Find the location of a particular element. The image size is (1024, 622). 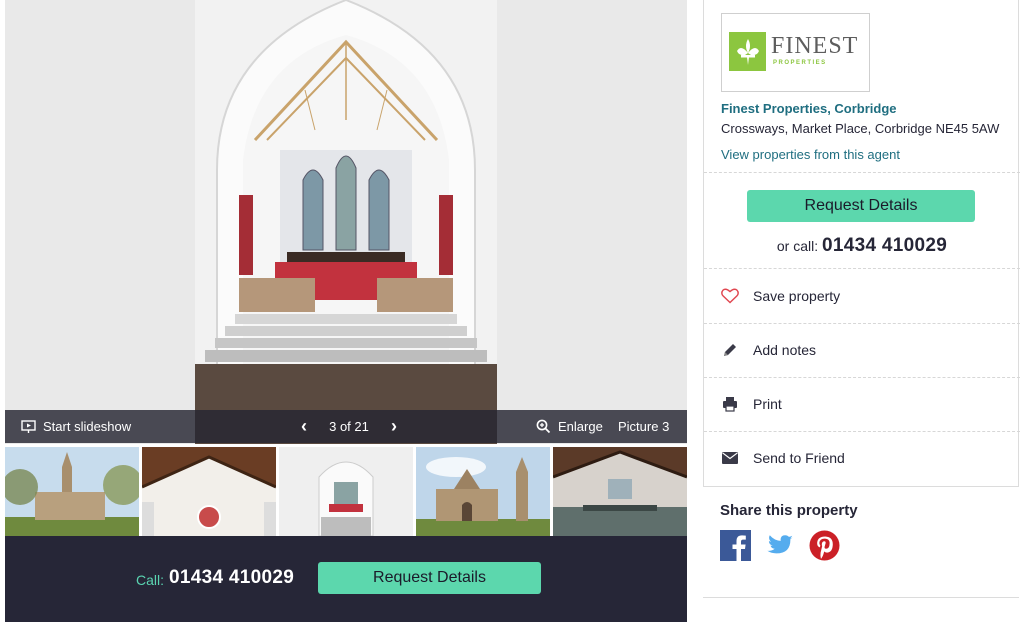

enlarge-label: Enlarge is located at coordinates (580, 426).